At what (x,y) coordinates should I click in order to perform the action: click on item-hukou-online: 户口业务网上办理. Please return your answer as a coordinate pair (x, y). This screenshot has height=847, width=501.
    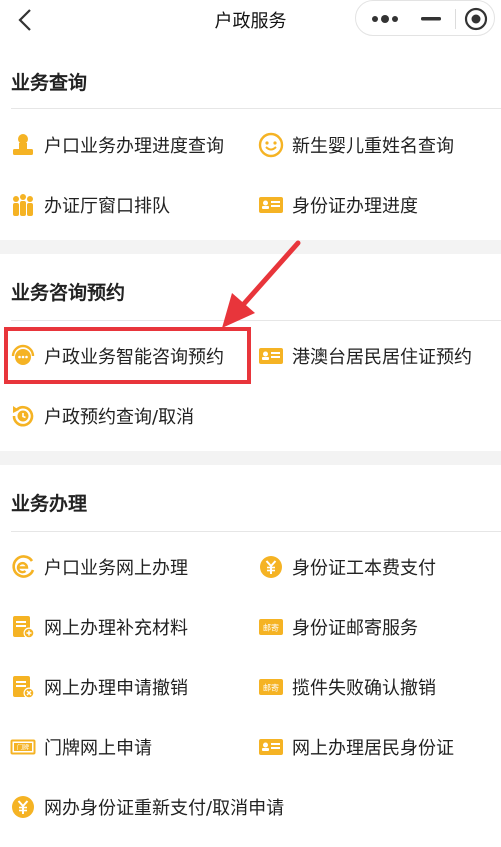
    Looking at the image, I should click on (99, 567).